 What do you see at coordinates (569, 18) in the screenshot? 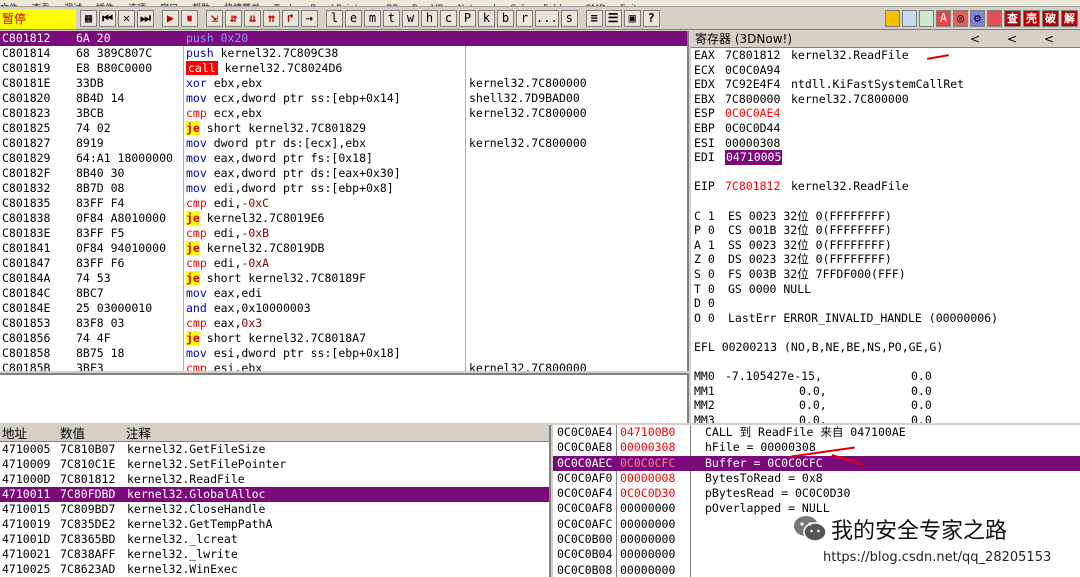
I see `toolbar-letter-button: s` at bounding box center [569, 18].